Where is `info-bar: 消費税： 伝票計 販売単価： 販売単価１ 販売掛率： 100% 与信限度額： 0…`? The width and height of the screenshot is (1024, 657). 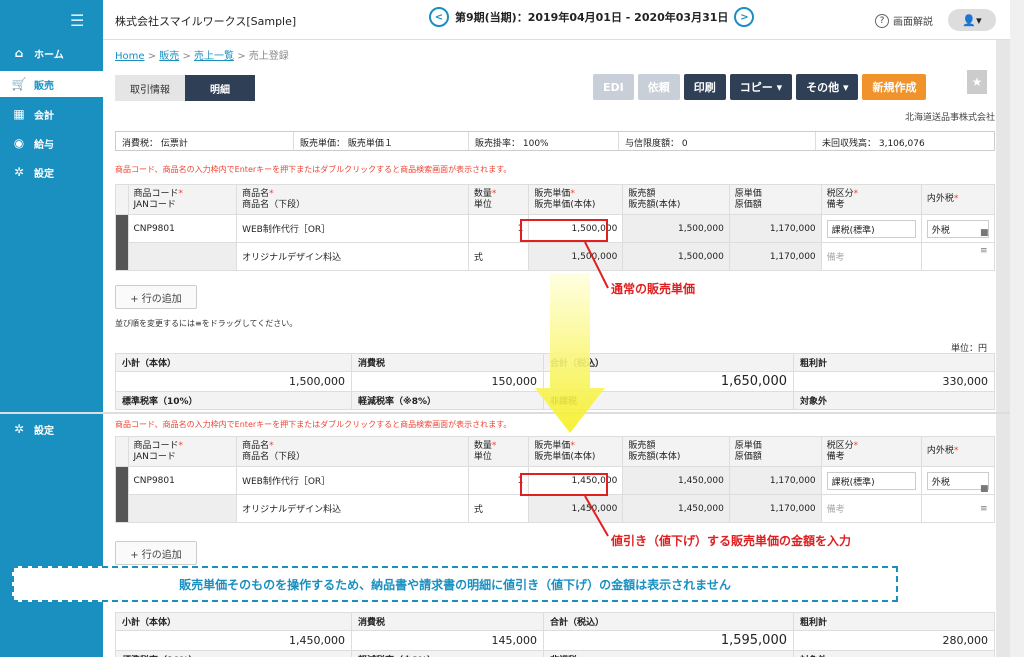
info-bar: 消費税： 伝票計 販売単価： 販売単価１ 販売掛率： 100% 与信限度額： 0… is located at coordinates (555, 141).